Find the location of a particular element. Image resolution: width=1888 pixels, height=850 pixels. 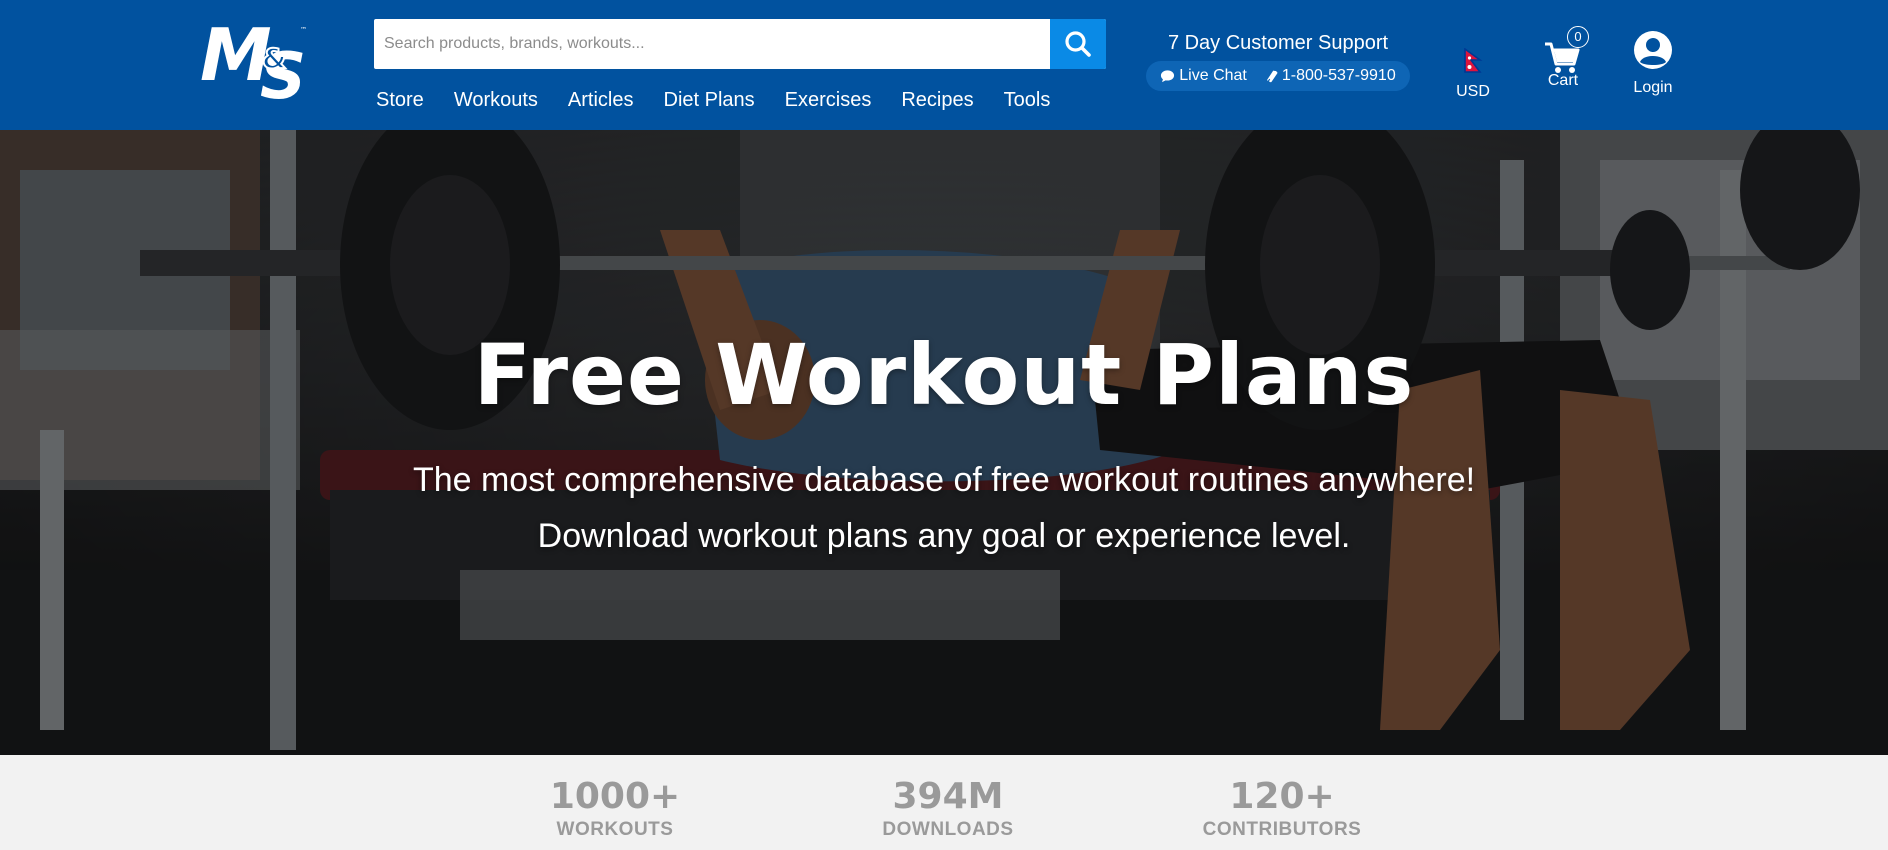

search-input is located at coordinates (712, 44).